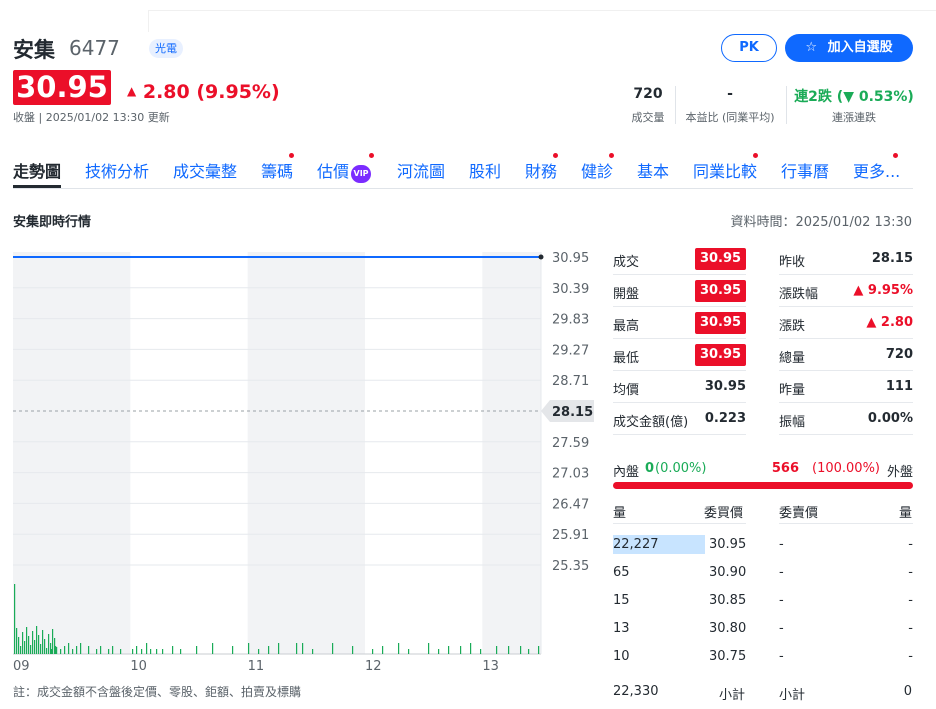  I want to click on stat-pe-value: -, so click(730, 94).